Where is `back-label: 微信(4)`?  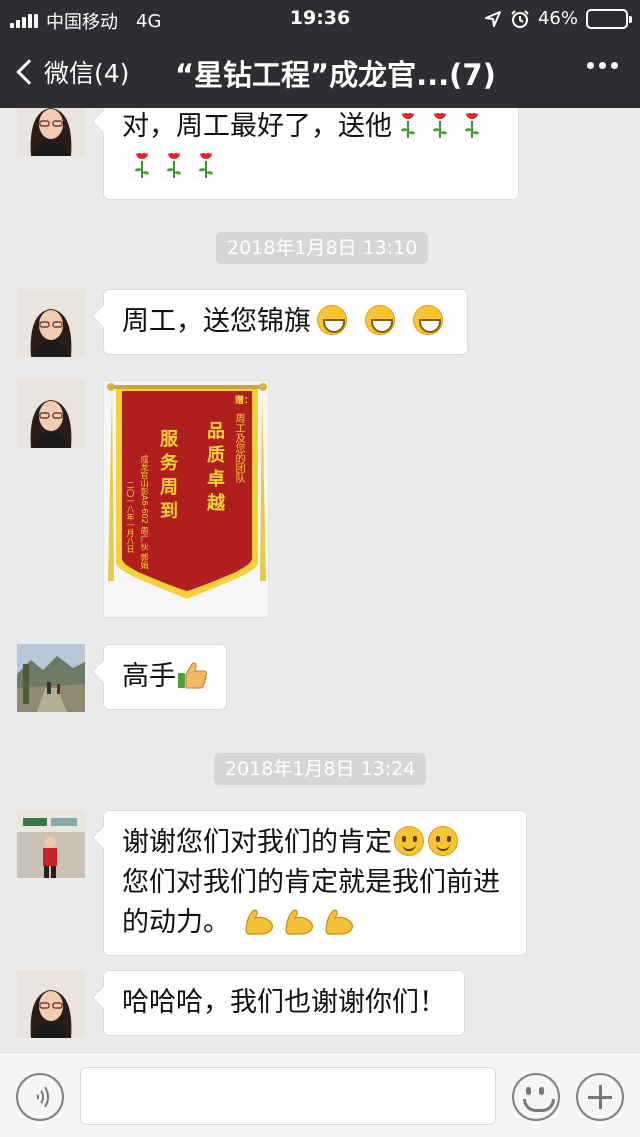 back-label: 微信(4) is located at coordinates (87, 73).